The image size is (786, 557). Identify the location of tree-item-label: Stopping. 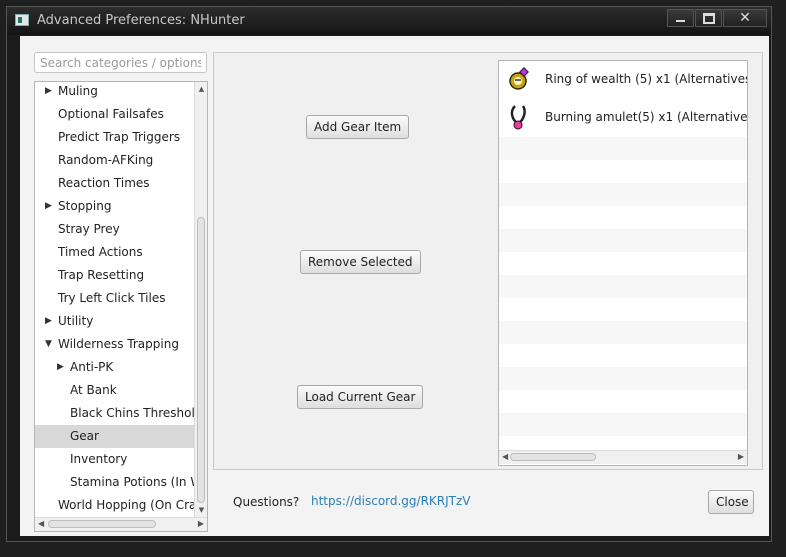
(85, 206).